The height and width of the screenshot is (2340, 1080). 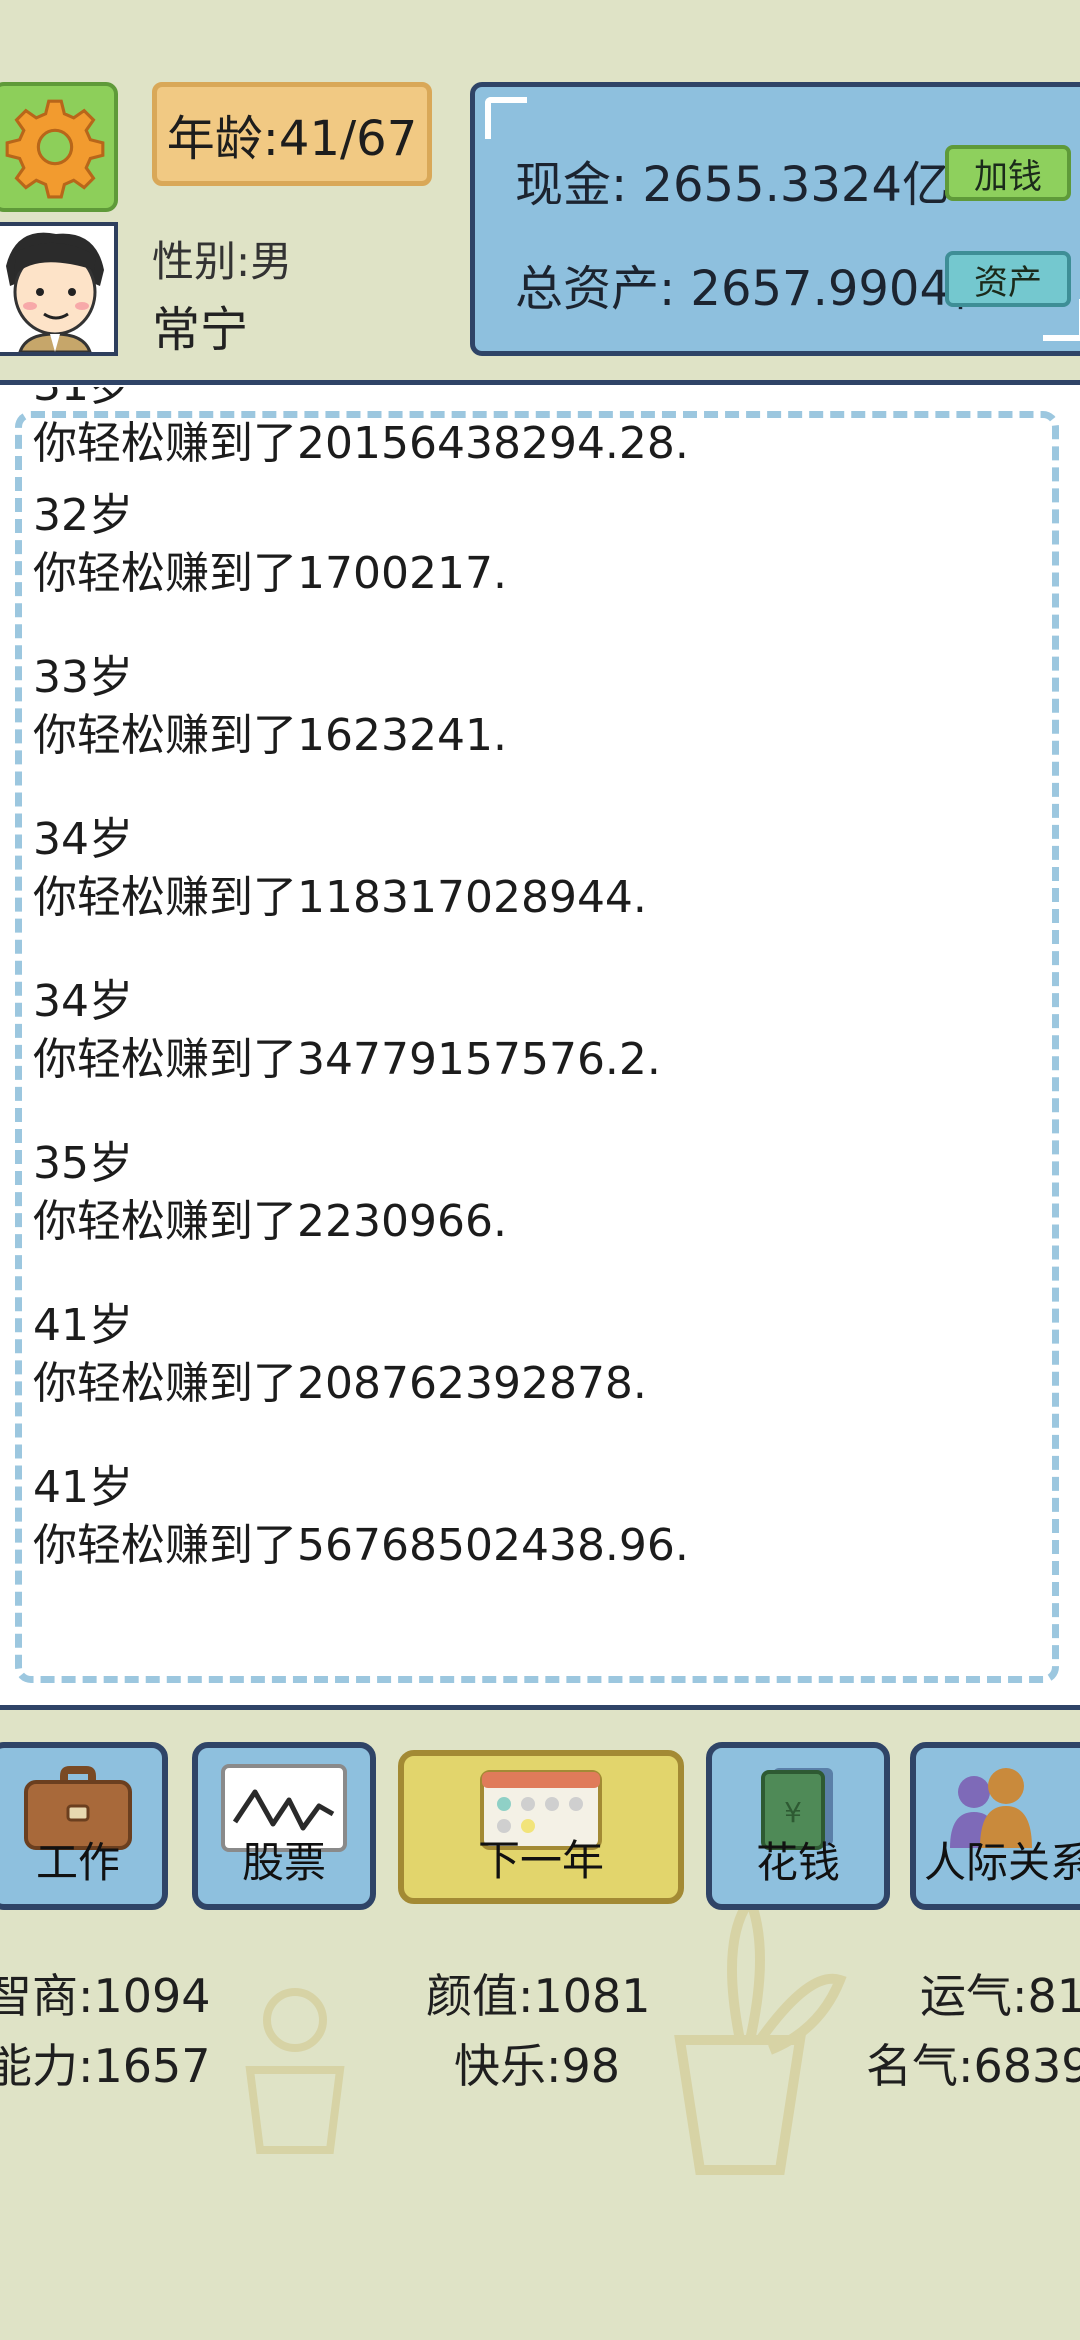 I want to click on stat-luck: 运气:81, so click(x=1000, y=1996).